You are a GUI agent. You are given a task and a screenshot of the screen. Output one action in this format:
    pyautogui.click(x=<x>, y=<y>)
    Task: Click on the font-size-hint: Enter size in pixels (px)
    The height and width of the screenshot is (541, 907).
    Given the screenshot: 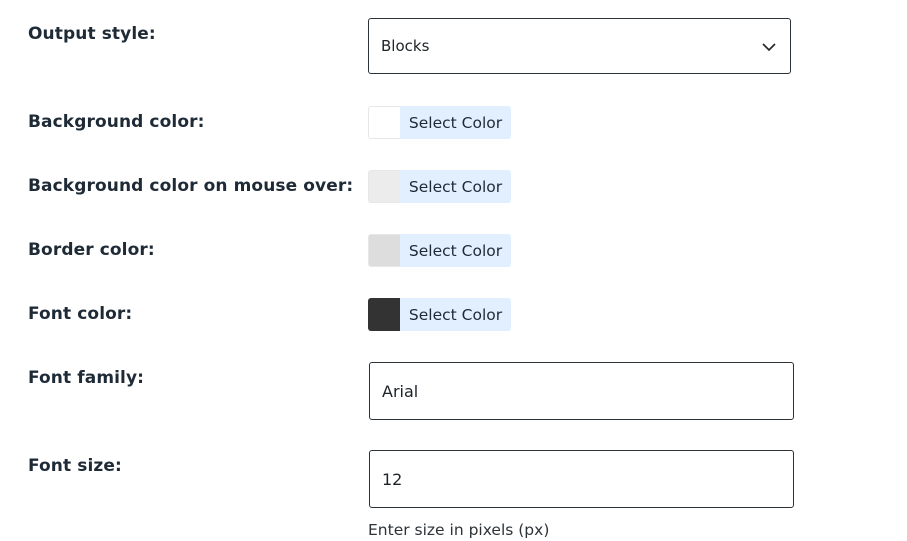 What is the action you would take?
    pyautogui.click(x=459, y=530)
    